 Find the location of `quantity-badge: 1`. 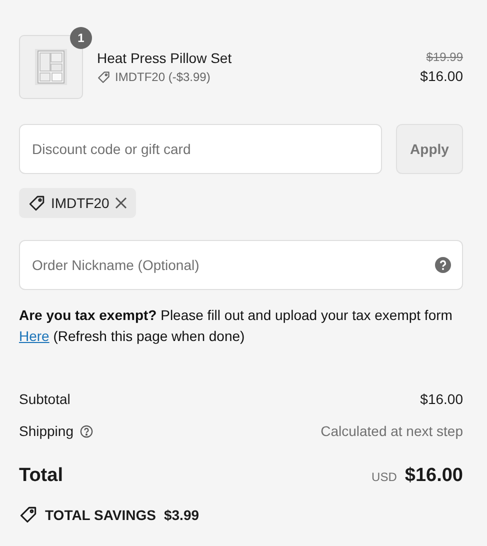

quantity-badge: 1 is located at coordinates (81, 38).